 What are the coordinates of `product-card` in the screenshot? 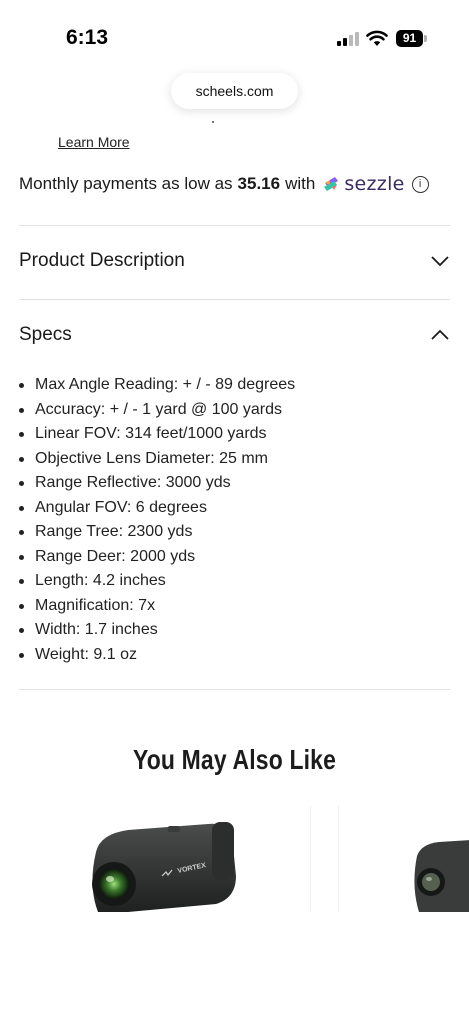 It's located at (403, 859).